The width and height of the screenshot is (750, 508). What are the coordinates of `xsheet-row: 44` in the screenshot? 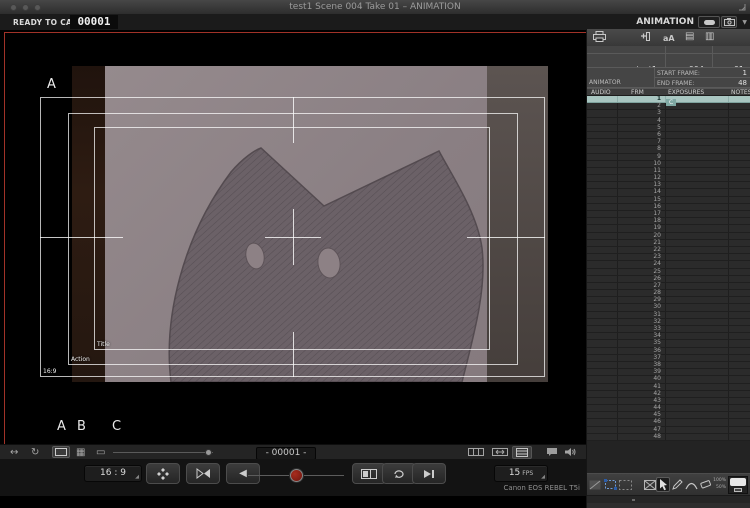 It's located at (668, 408).